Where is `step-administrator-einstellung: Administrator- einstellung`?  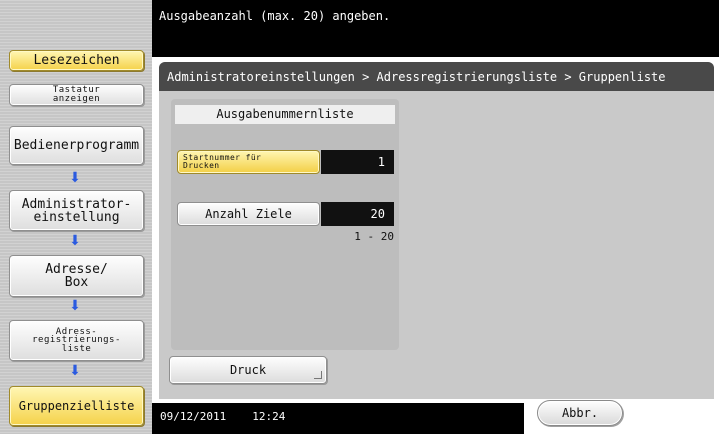 step-administrator-einstellung: Administrator- einstellung is located at coordinates (76, 210).